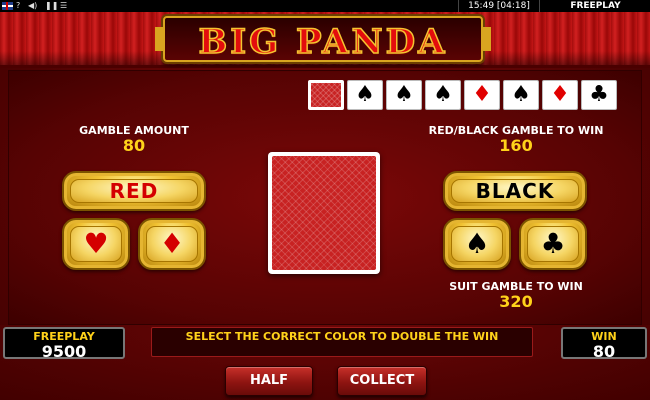 This screenshot has width=650, height=400. I want to click on club-suit-button: ♣, so click(553, 244).